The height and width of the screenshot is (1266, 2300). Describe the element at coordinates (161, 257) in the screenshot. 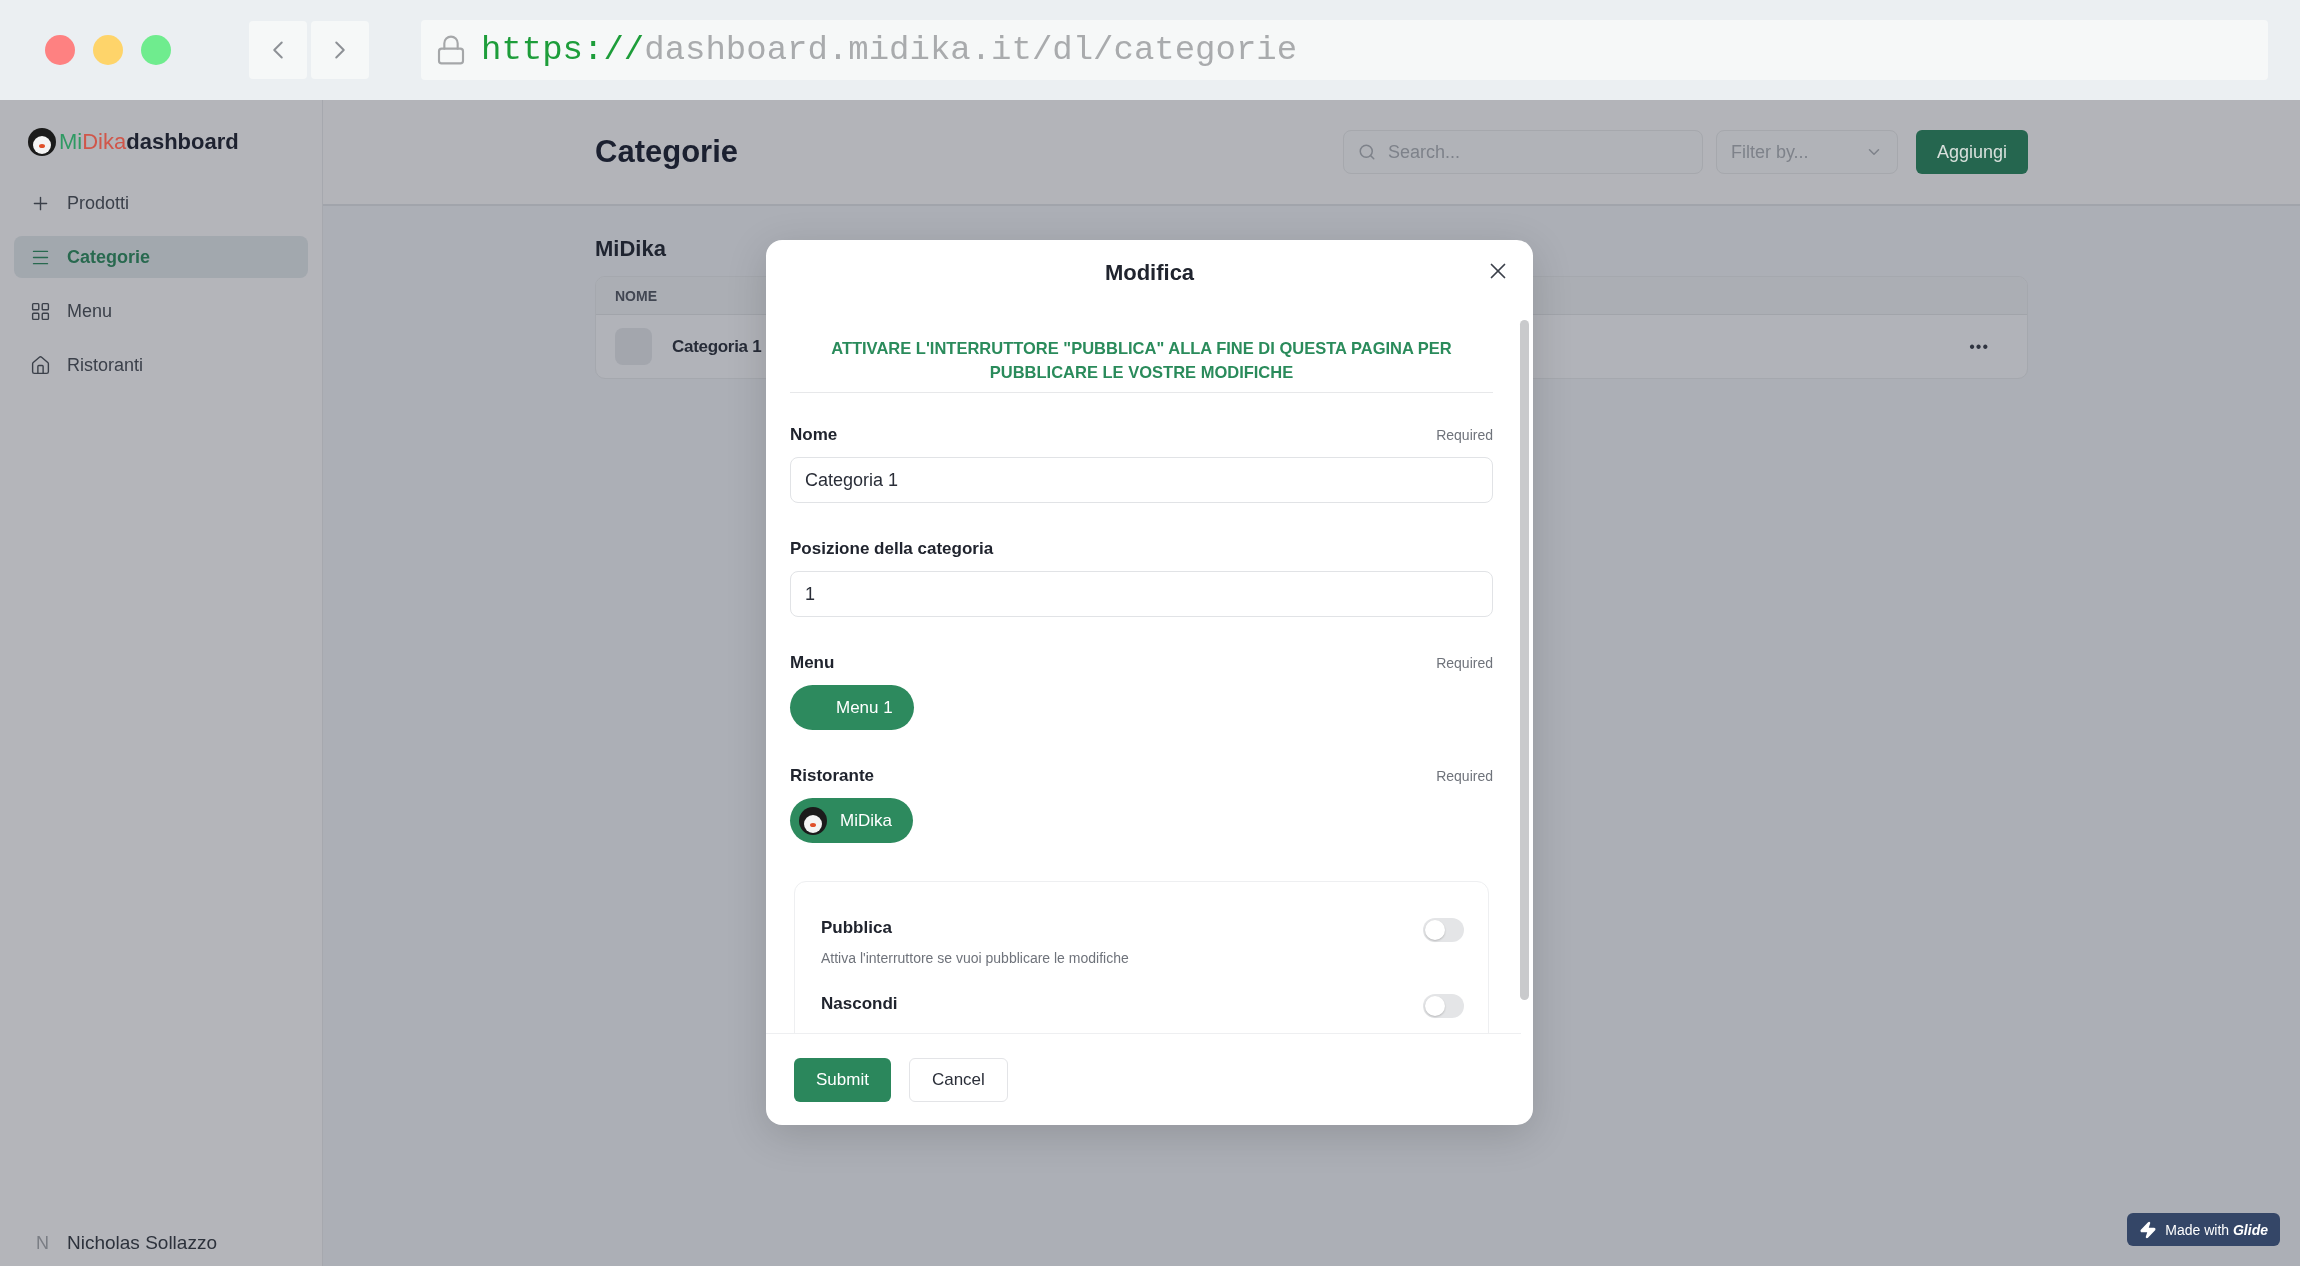

I see `sidebar-item: Categorie` at that location.